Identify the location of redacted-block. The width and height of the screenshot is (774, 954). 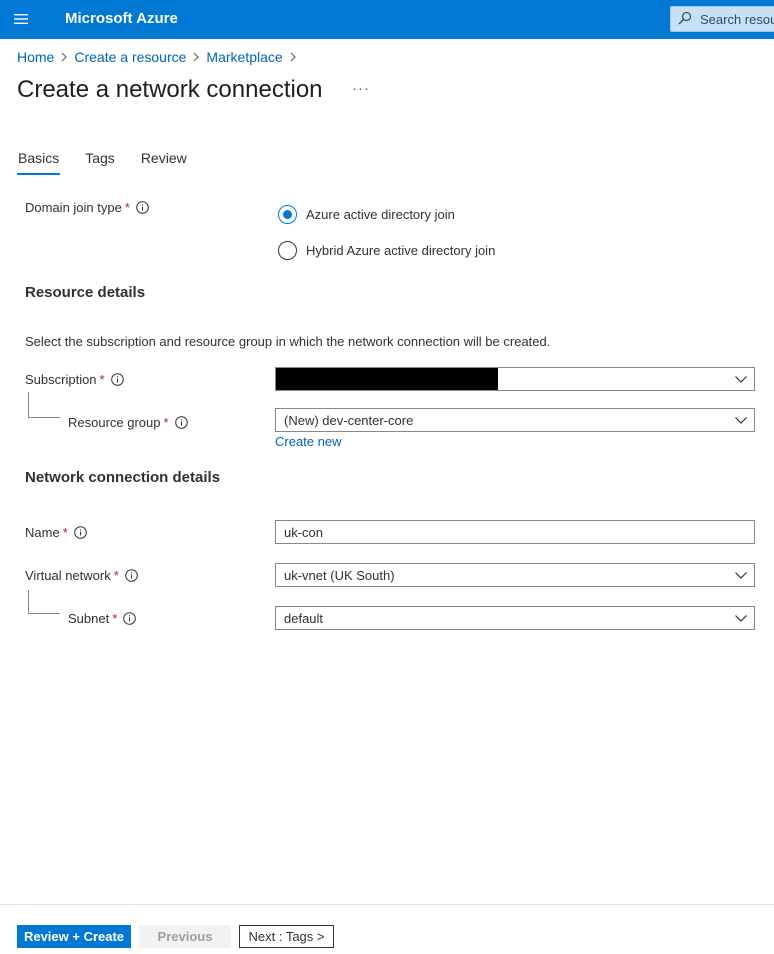
(387, 379).